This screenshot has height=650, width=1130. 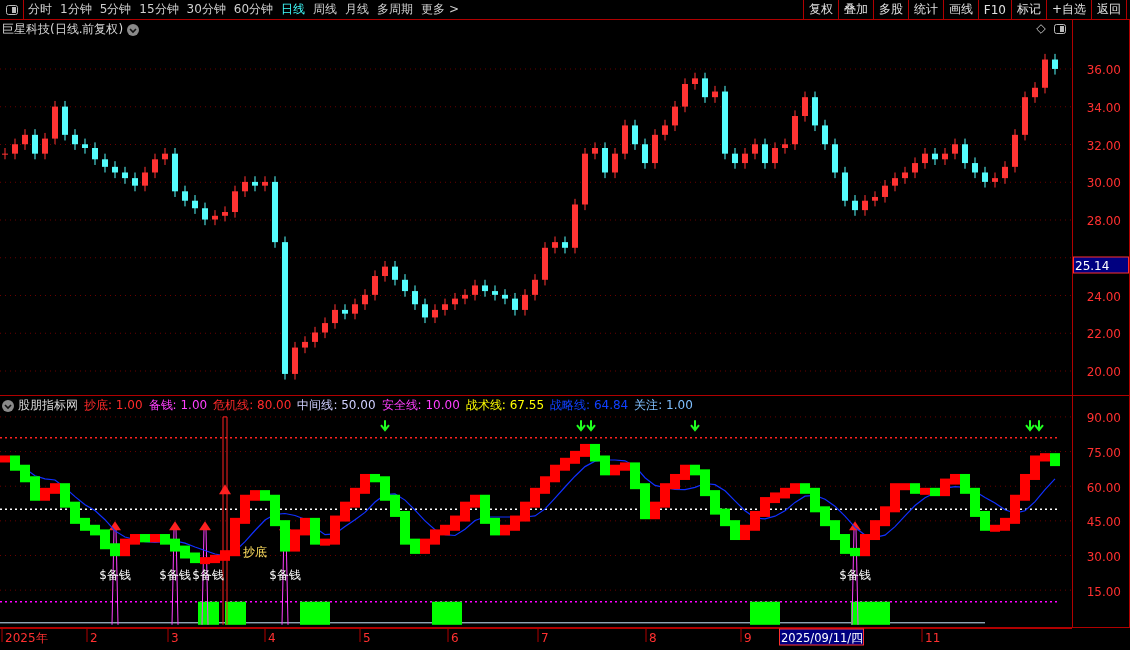 What do you see at coordinates (1103, 107) in the screenshot?
I see `axis-label: 34.00` at bounding box center [1103, 107].